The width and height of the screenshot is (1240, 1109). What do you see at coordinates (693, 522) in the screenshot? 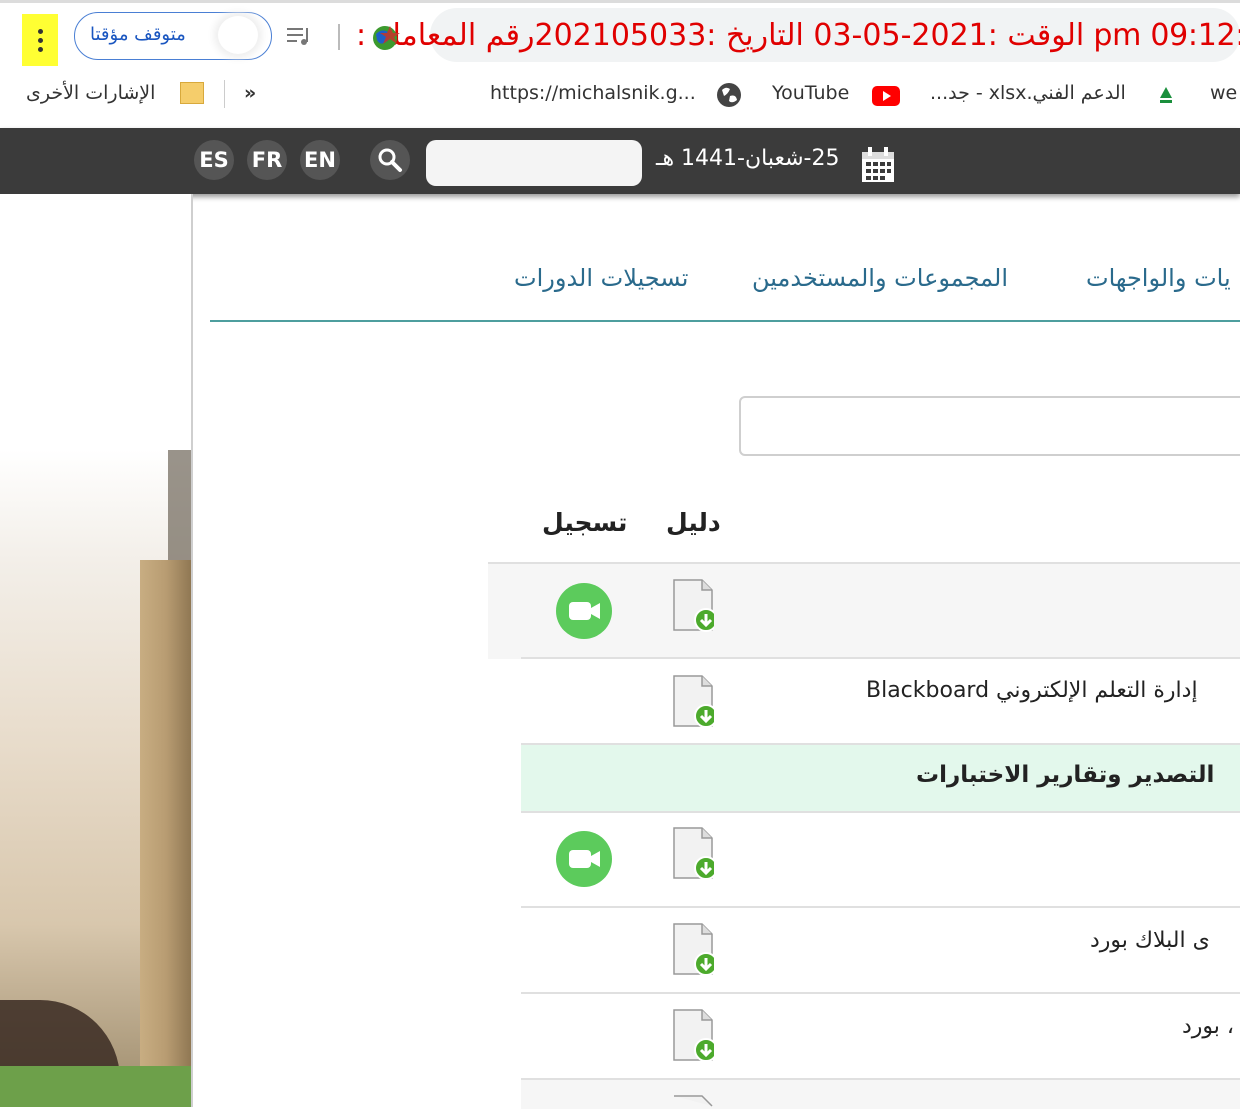
I see `column-header-guide: دليل` at bounding box center [693, 522].